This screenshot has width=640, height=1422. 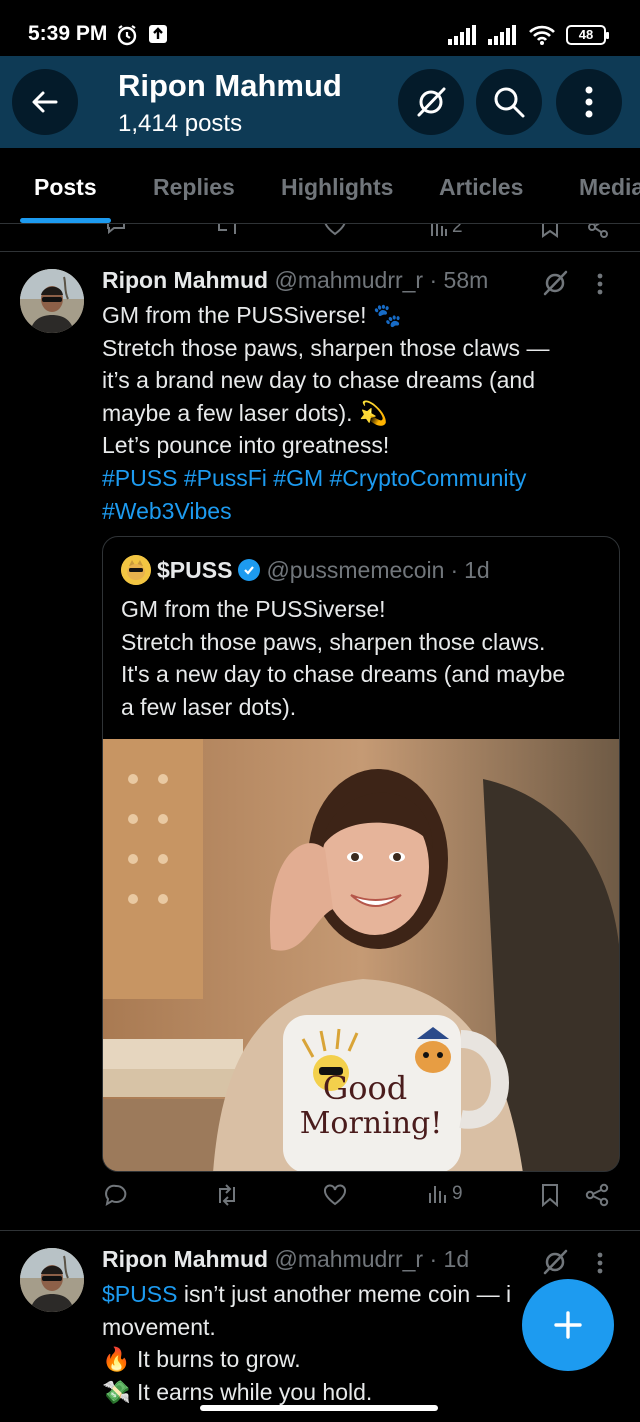 I want to click on previous-views: 2, so click(x=446, y=231).